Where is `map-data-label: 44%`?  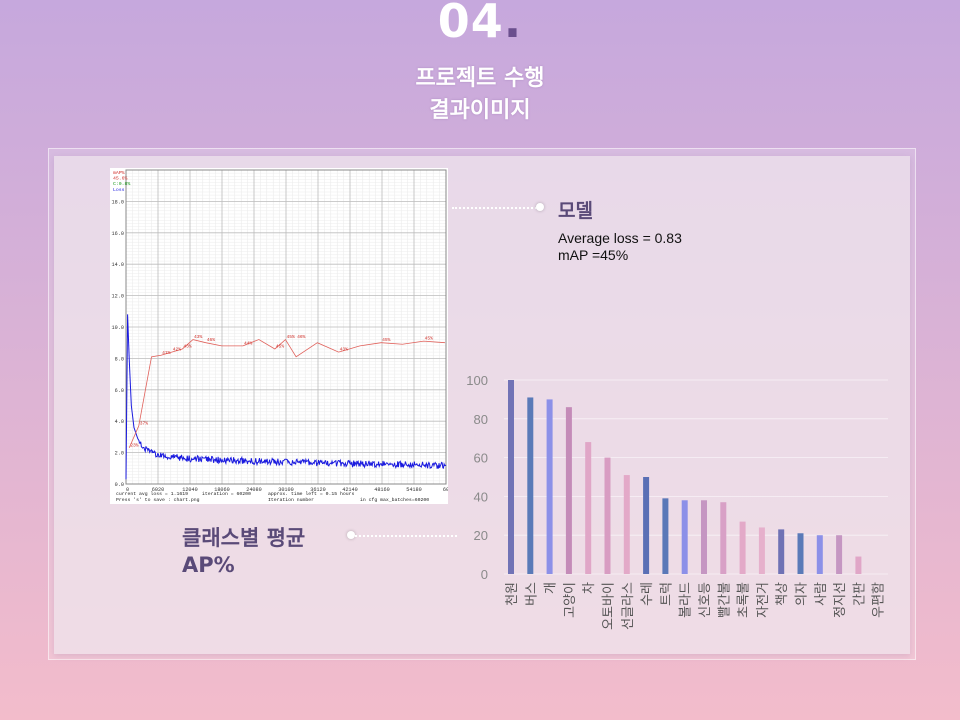 map-data-label: 44% is located at coordinates (248, 343).